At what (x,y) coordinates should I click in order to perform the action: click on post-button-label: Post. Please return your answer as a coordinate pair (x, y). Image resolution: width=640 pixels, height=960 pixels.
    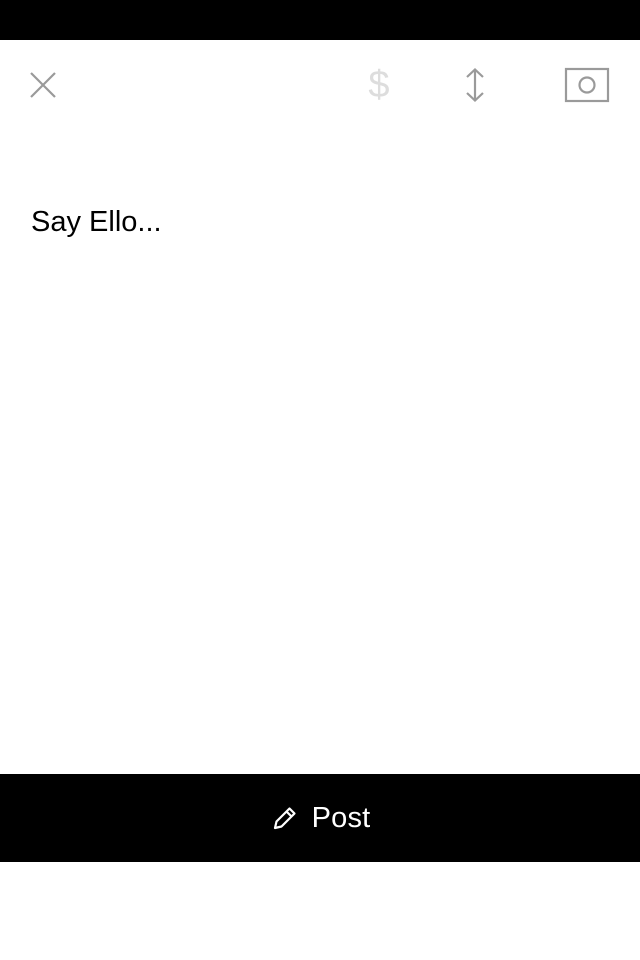
    Looking at the image, I should click on (341, 817).